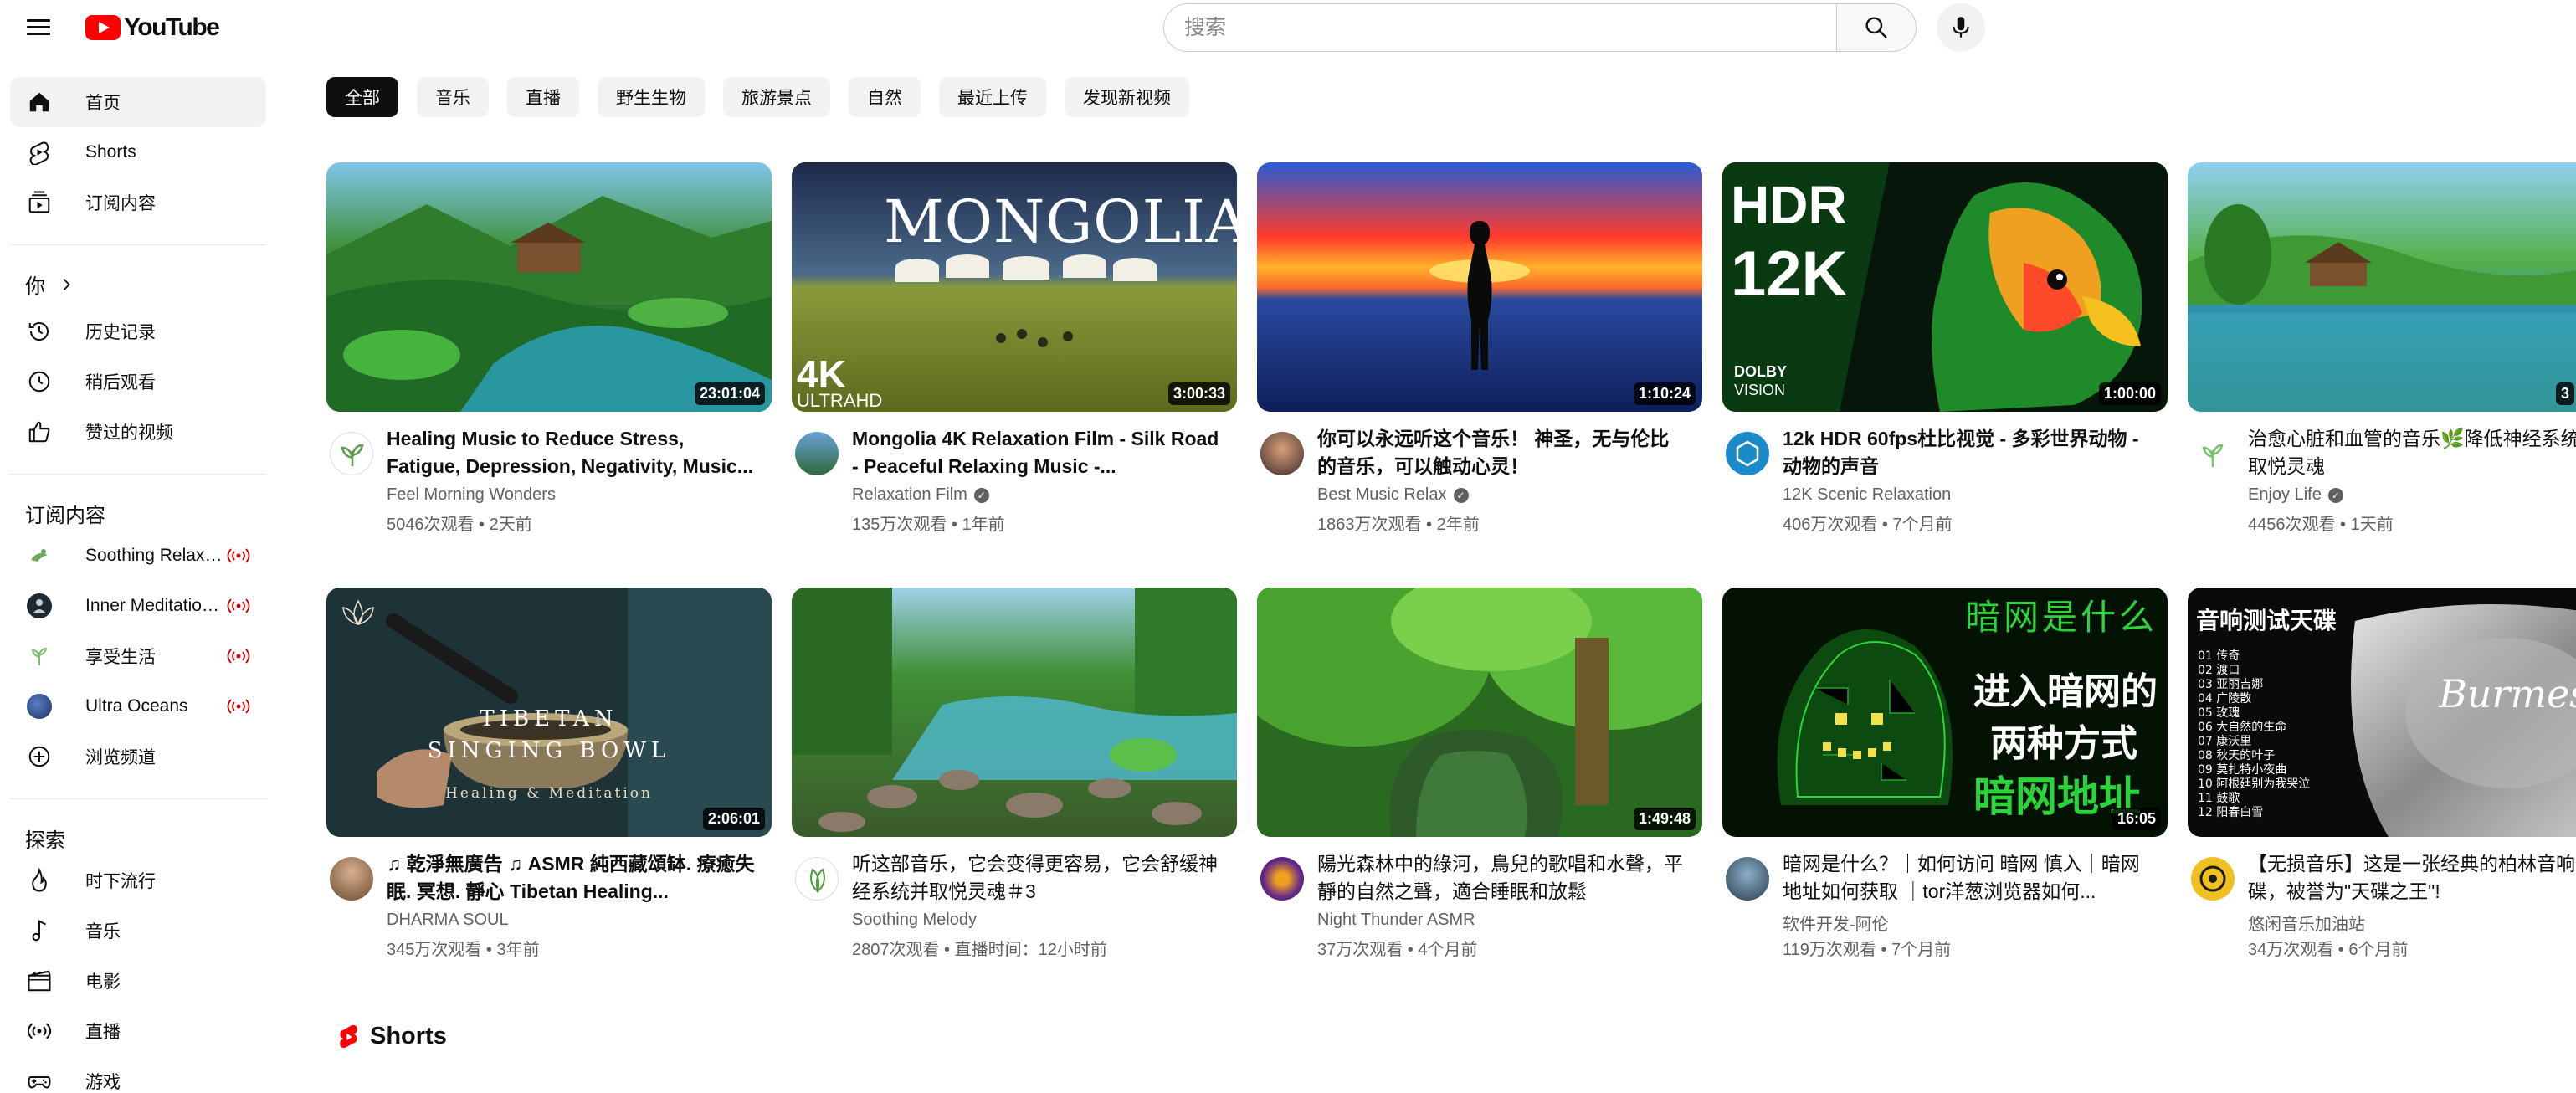 This screenshot has width=2576, height=1093. I want to click on shorts-section-heading: Shorts, so click(392, 1036).